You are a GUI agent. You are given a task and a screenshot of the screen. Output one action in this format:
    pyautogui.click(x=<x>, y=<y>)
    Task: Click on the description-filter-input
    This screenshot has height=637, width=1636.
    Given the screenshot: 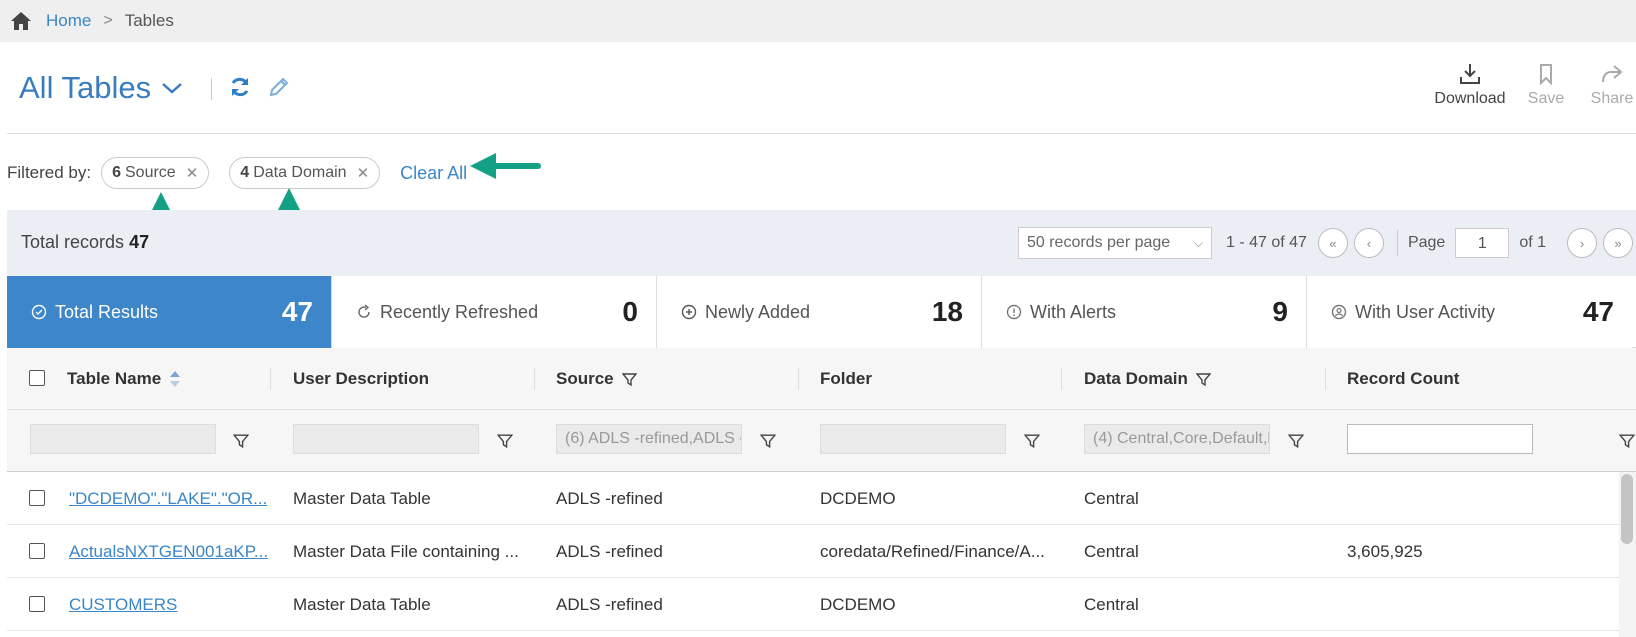 What is the action you would take?
    pyautogui.click(x=386, y=439)
    